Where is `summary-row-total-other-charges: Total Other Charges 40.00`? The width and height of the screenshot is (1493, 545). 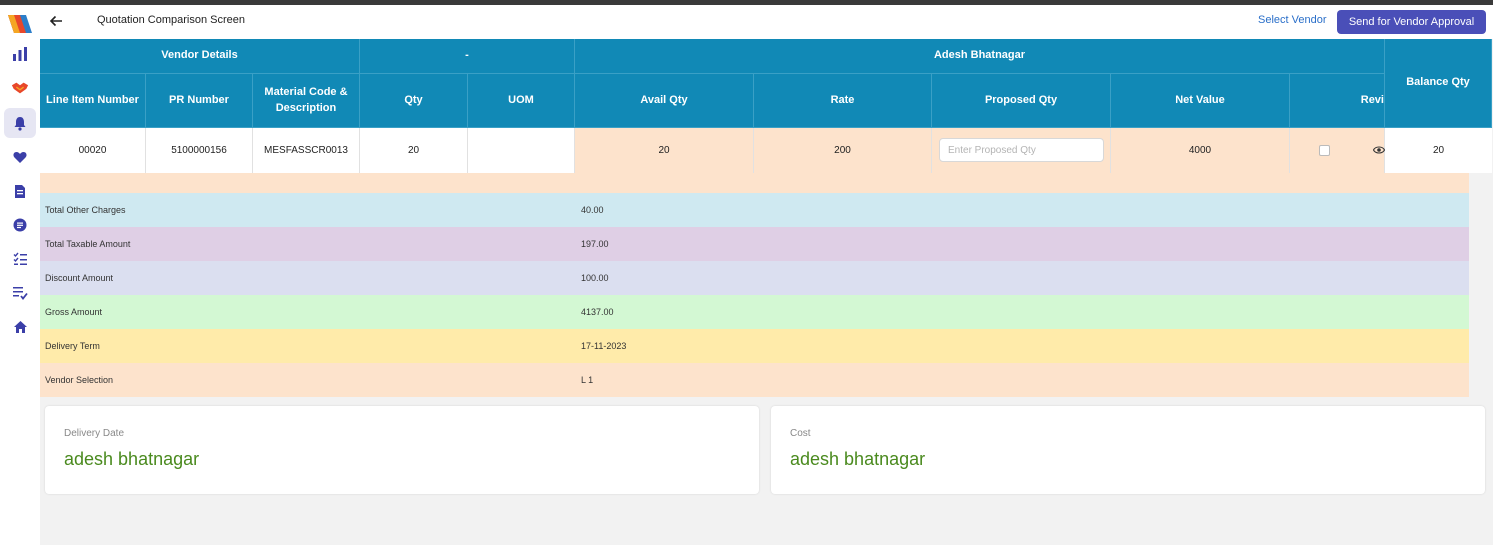 summary-row-total-other-charges: Total Other Charges 40.00 is located at coordinates (754, 210).